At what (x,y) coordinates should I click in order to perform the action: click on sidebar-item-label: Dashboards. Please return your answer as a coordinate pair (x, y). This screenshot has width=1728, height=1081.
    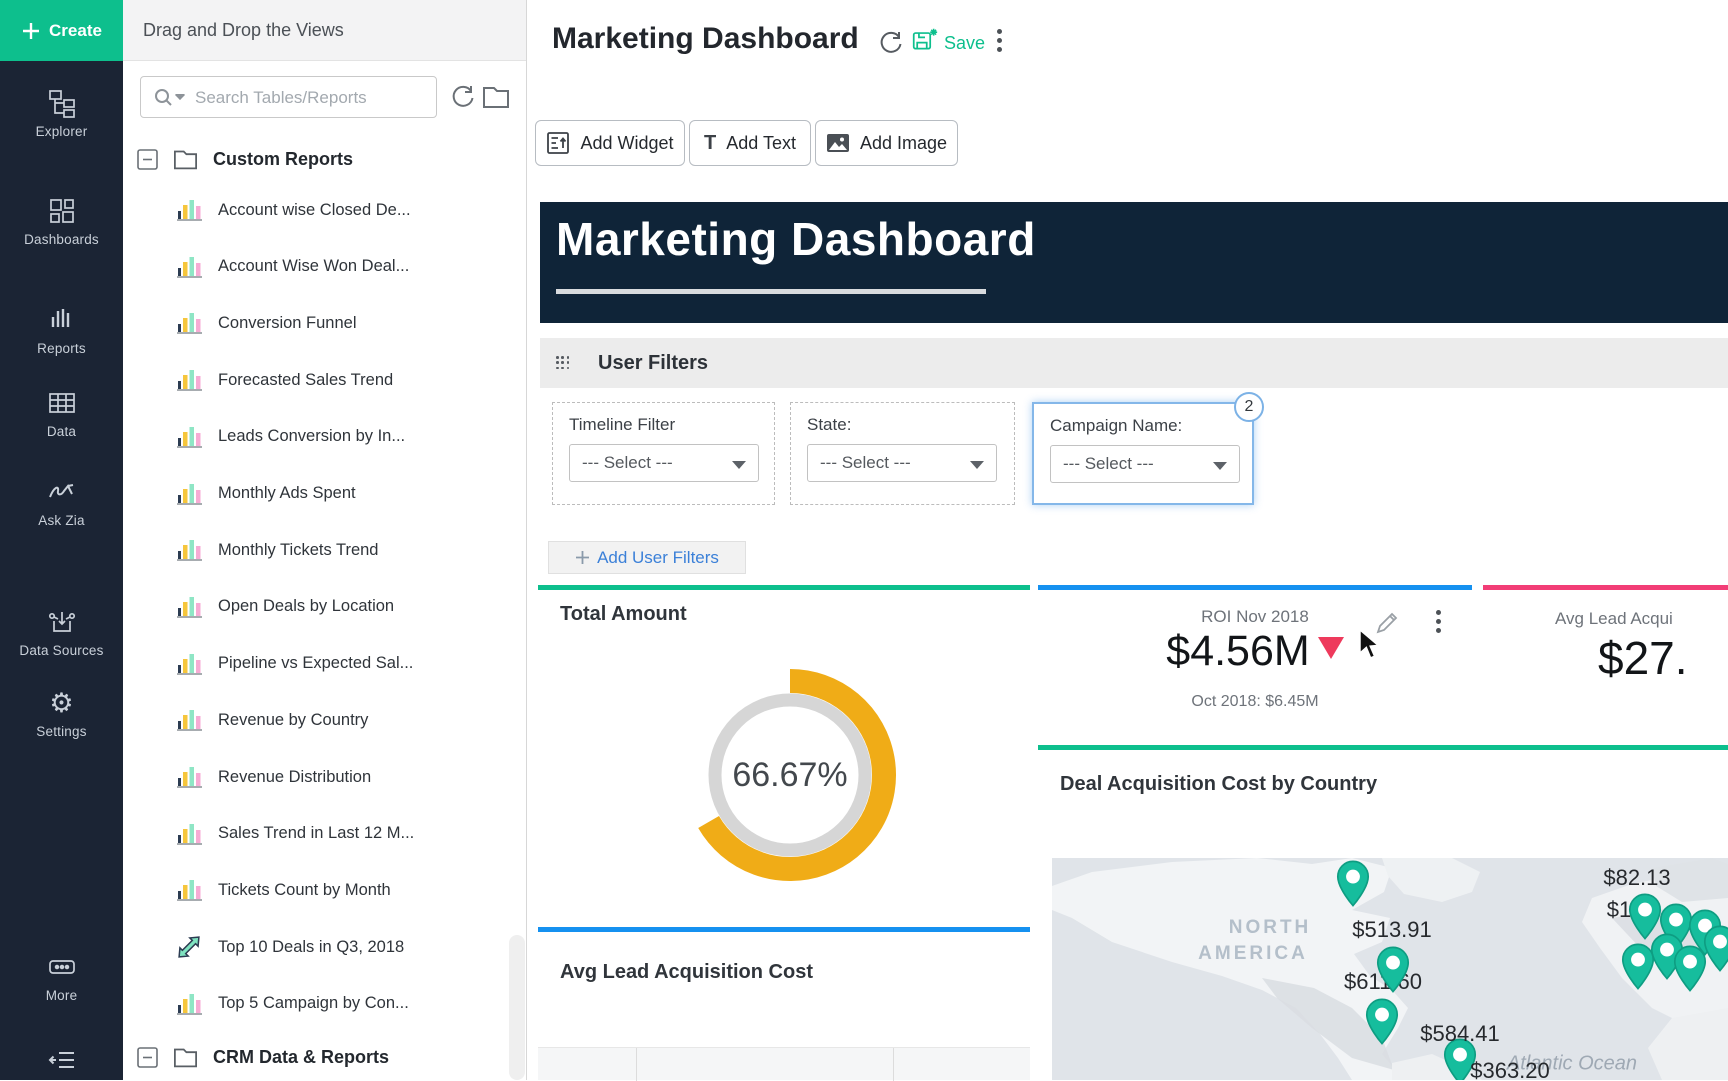
    Looking at the image, I should click on (61, 239).